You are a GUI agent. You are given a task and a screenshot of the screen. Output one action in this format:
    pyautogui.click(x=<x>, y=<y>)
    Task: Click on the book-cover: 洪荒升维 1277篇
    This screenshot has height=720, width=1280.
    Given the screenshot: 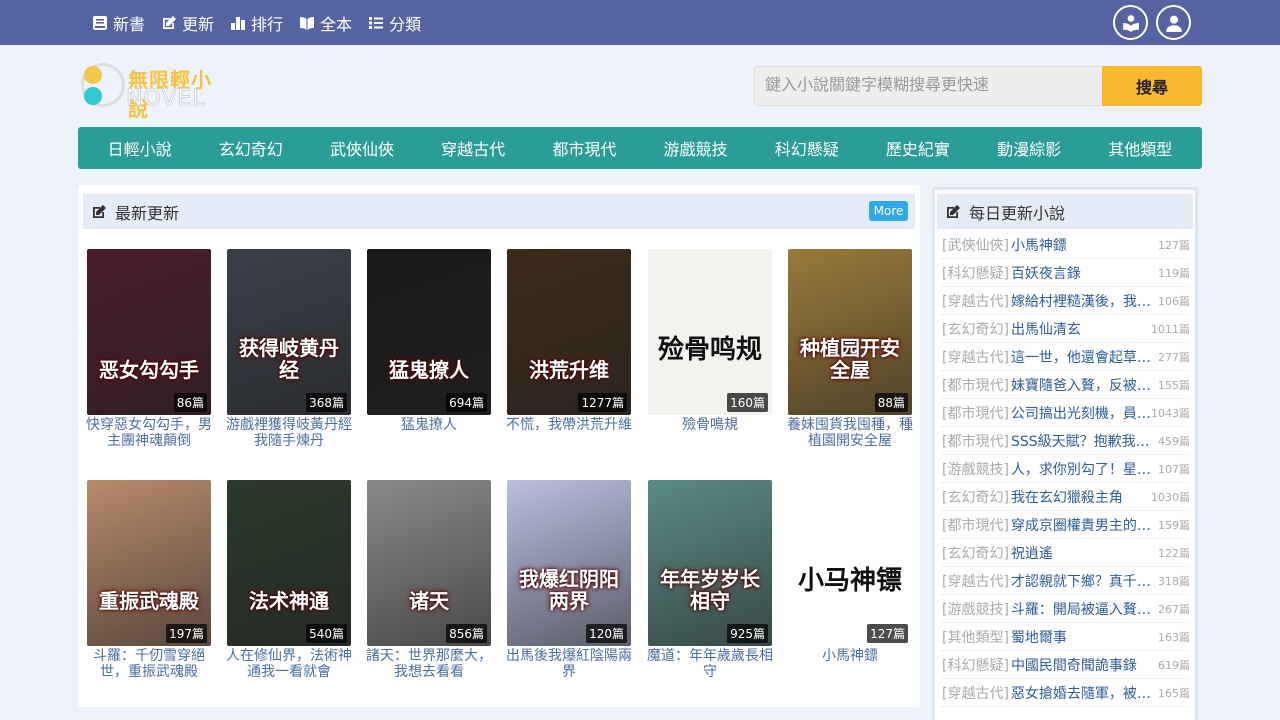 What is the action you would take?
    pyautogui.click(x=569, y=332)
    